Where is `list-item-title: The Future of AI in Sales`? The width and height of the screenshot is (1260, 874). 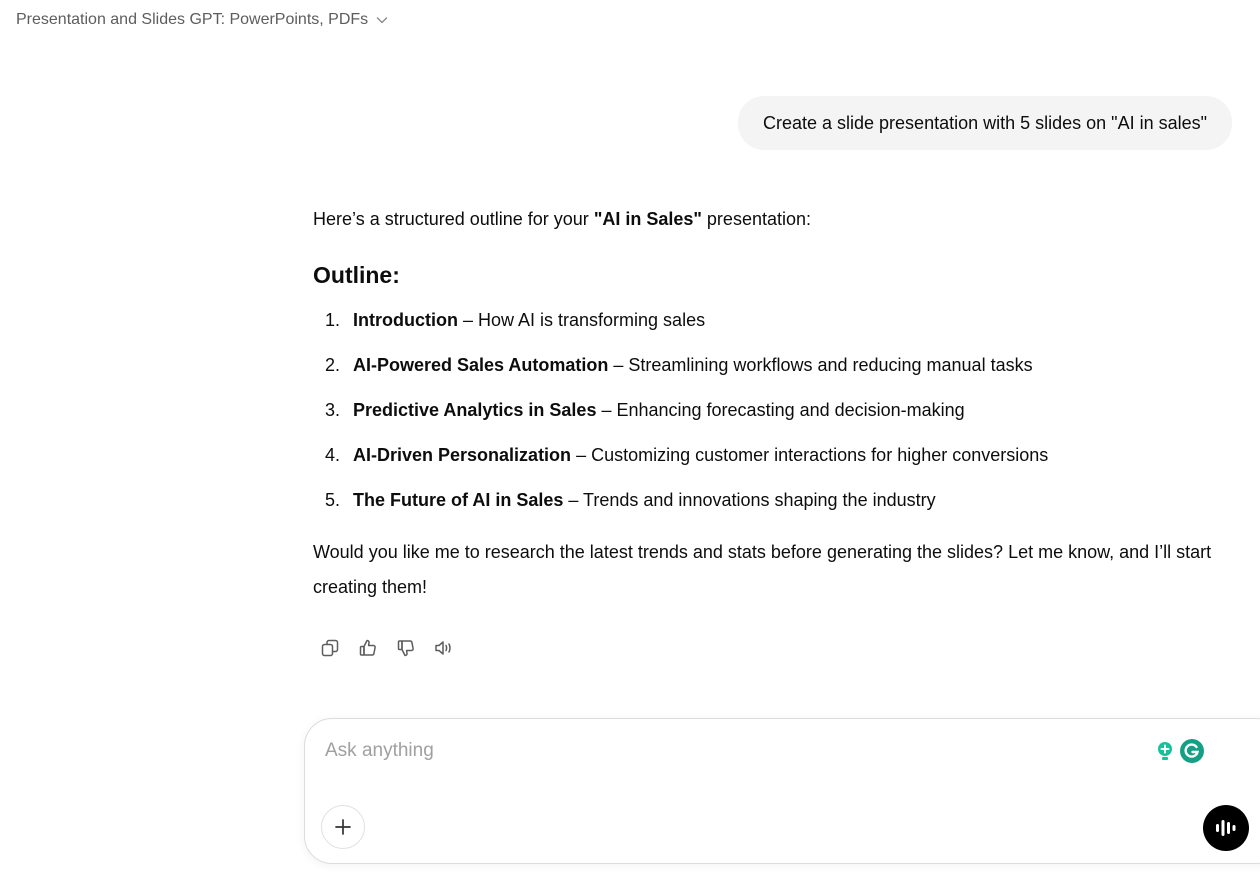 list-item-title: The Future of AI in Sales is located at coordinates (458, 500).